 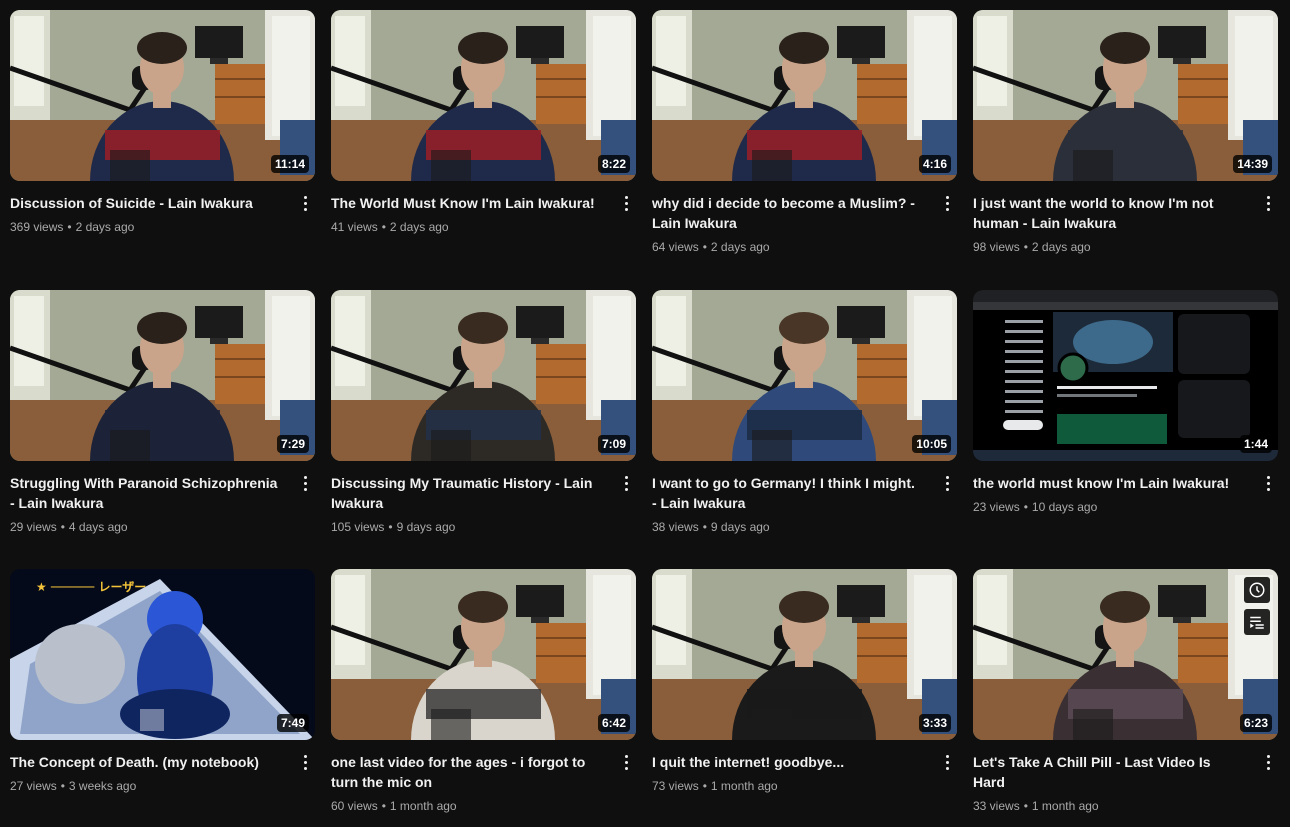 I want to click on video-title: The Concept of Death. (my notebook), so click(x=145, y=762).